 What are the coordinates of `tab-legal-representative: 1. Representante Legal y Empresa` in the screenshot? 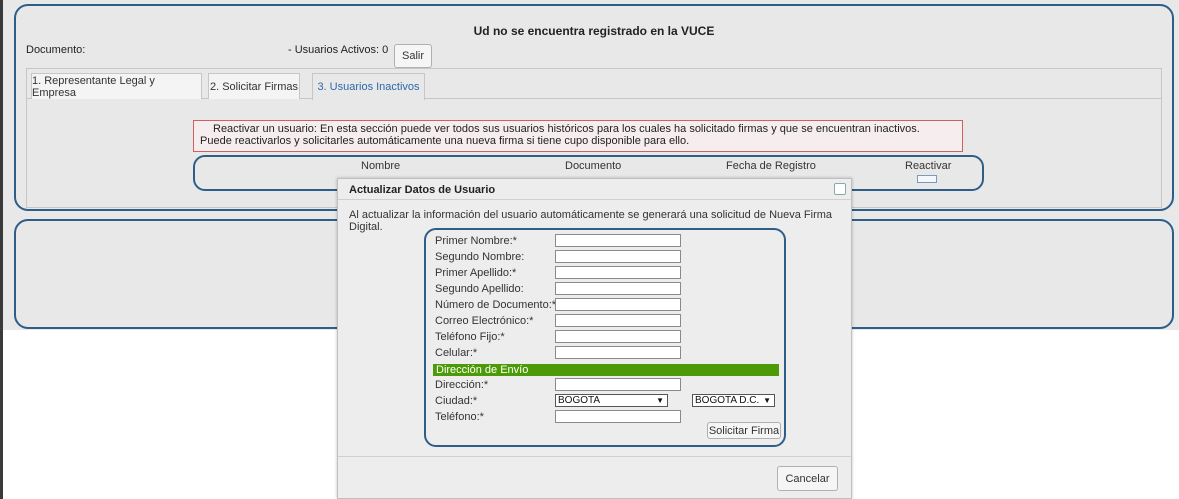 It's located at (116, 86).